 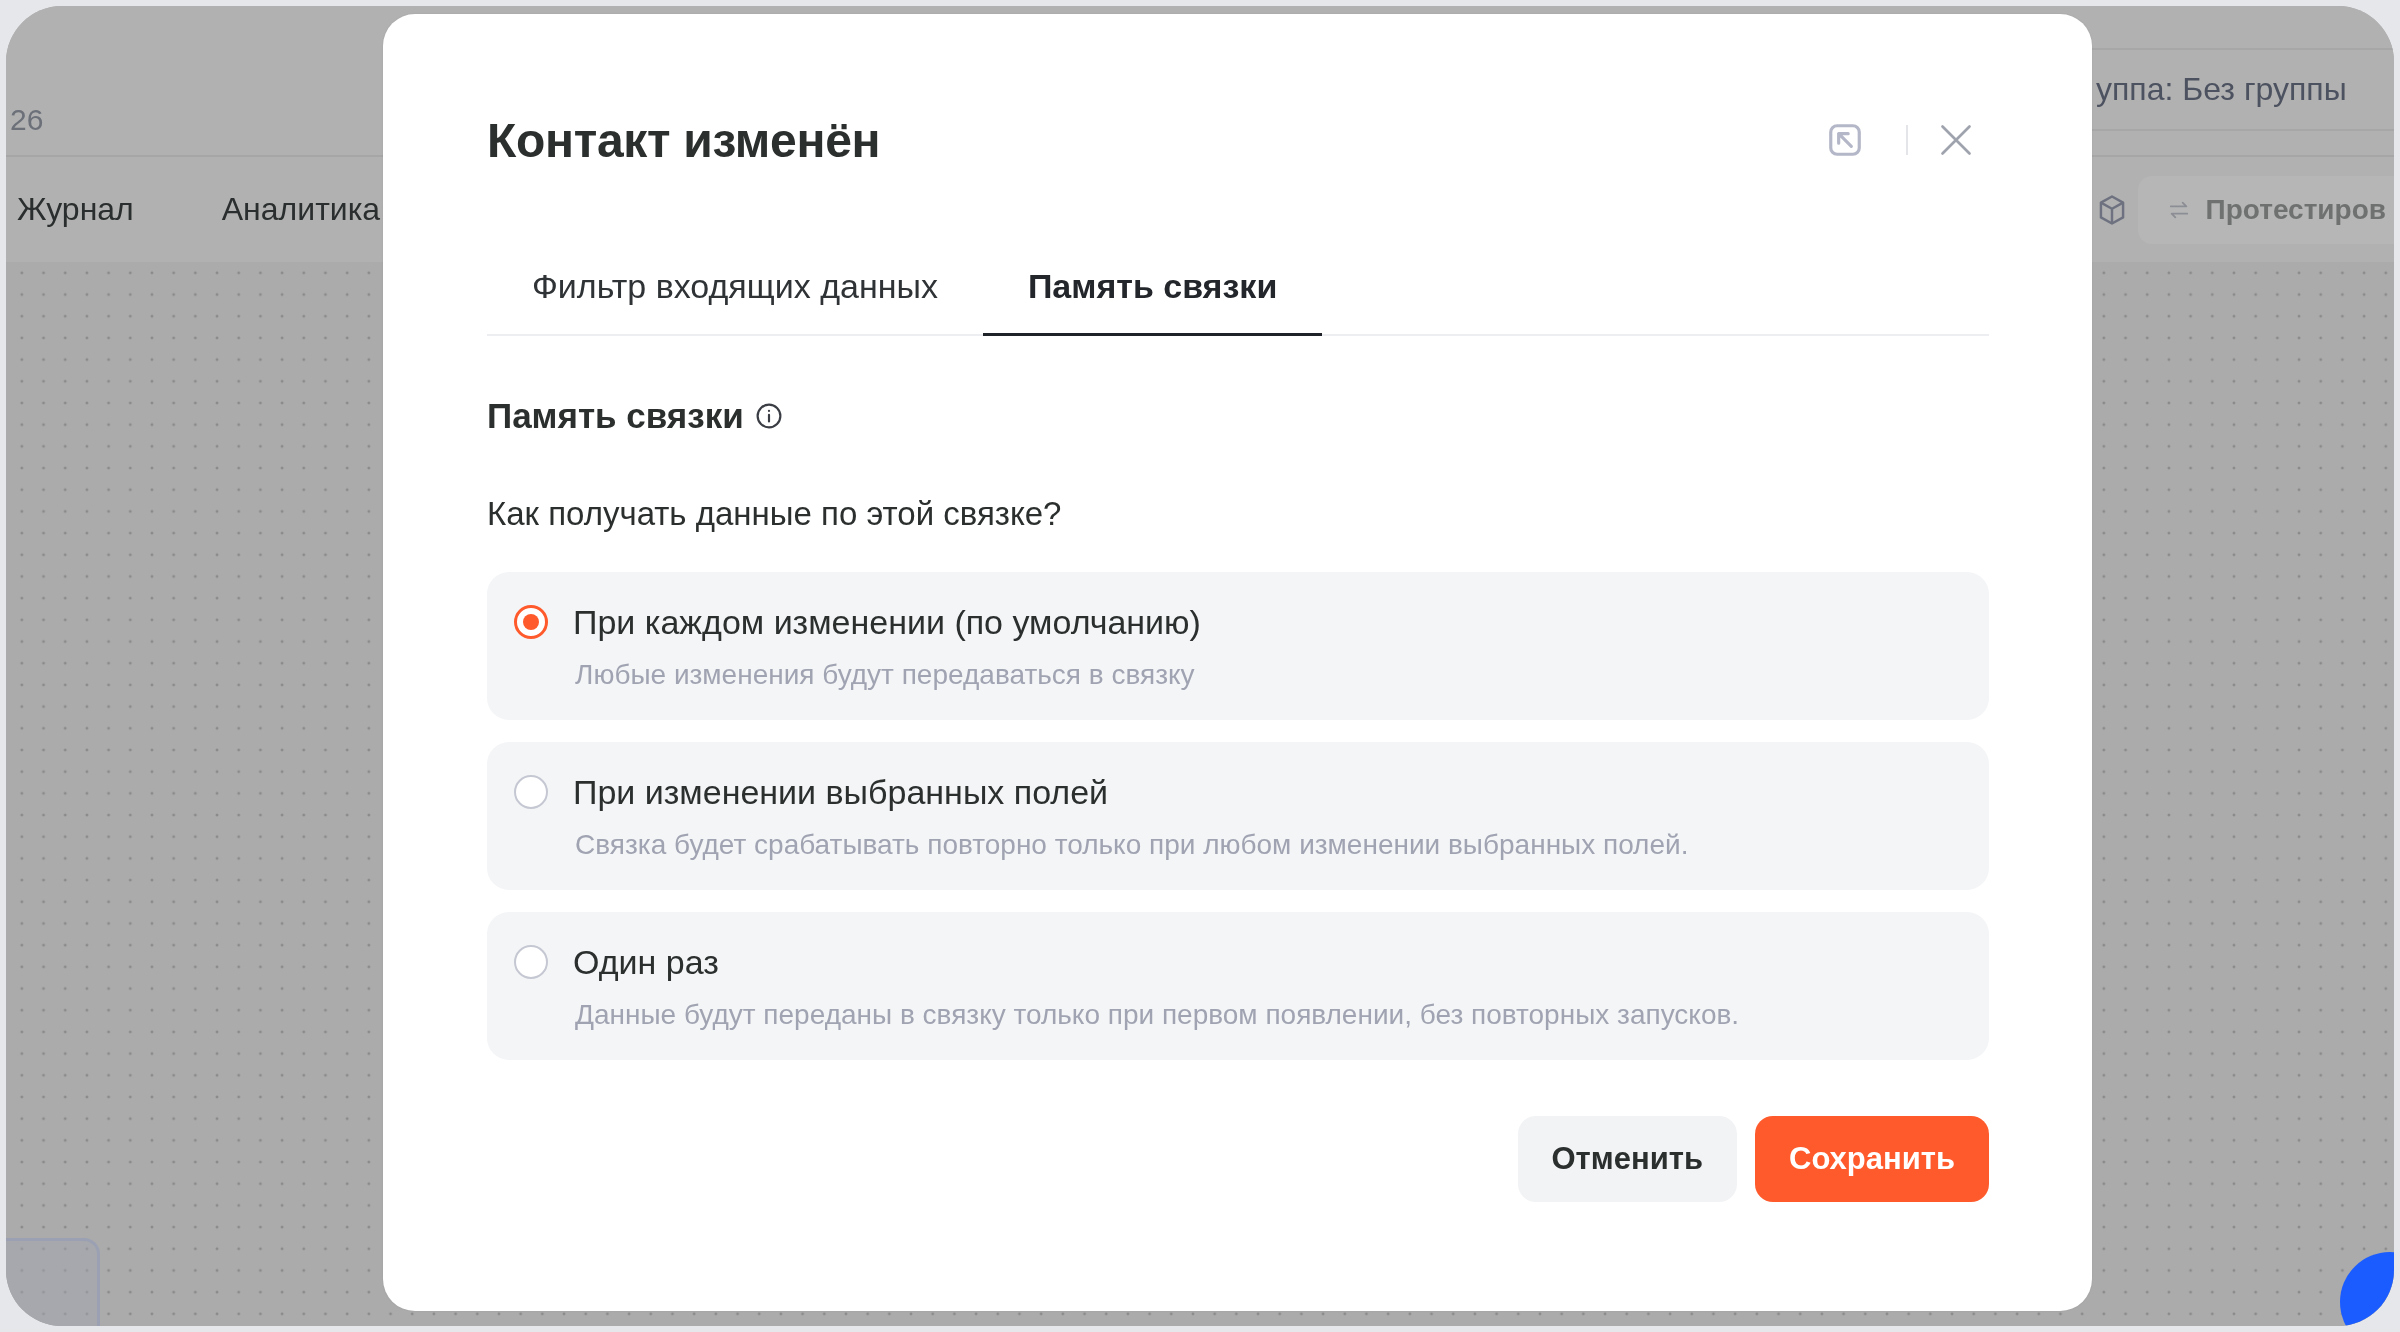 What do you see at coordinates (75, 209) in the screenshot?
I see `nav-tab: Журнал` at bounding box center [75, 209].